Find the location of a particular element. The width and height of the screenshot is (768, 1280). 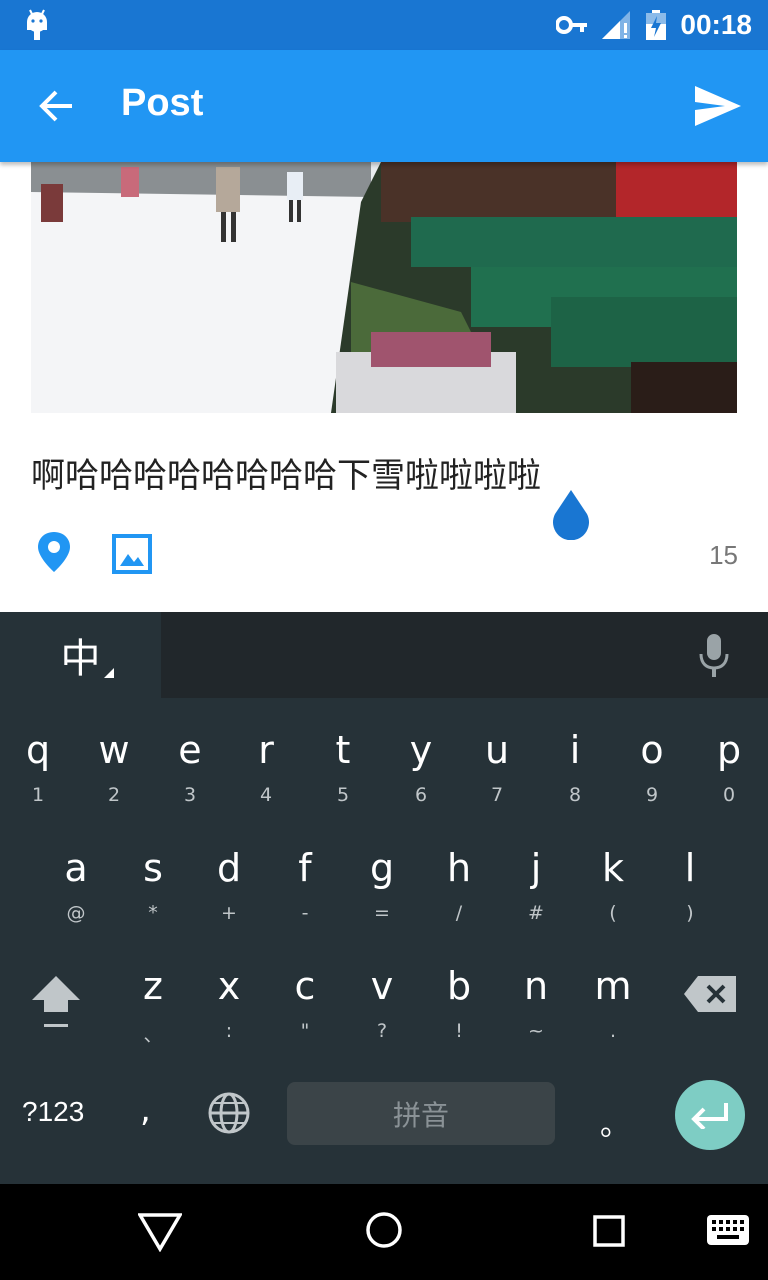

key-sublabel: # is located at coordinates (536, 913).